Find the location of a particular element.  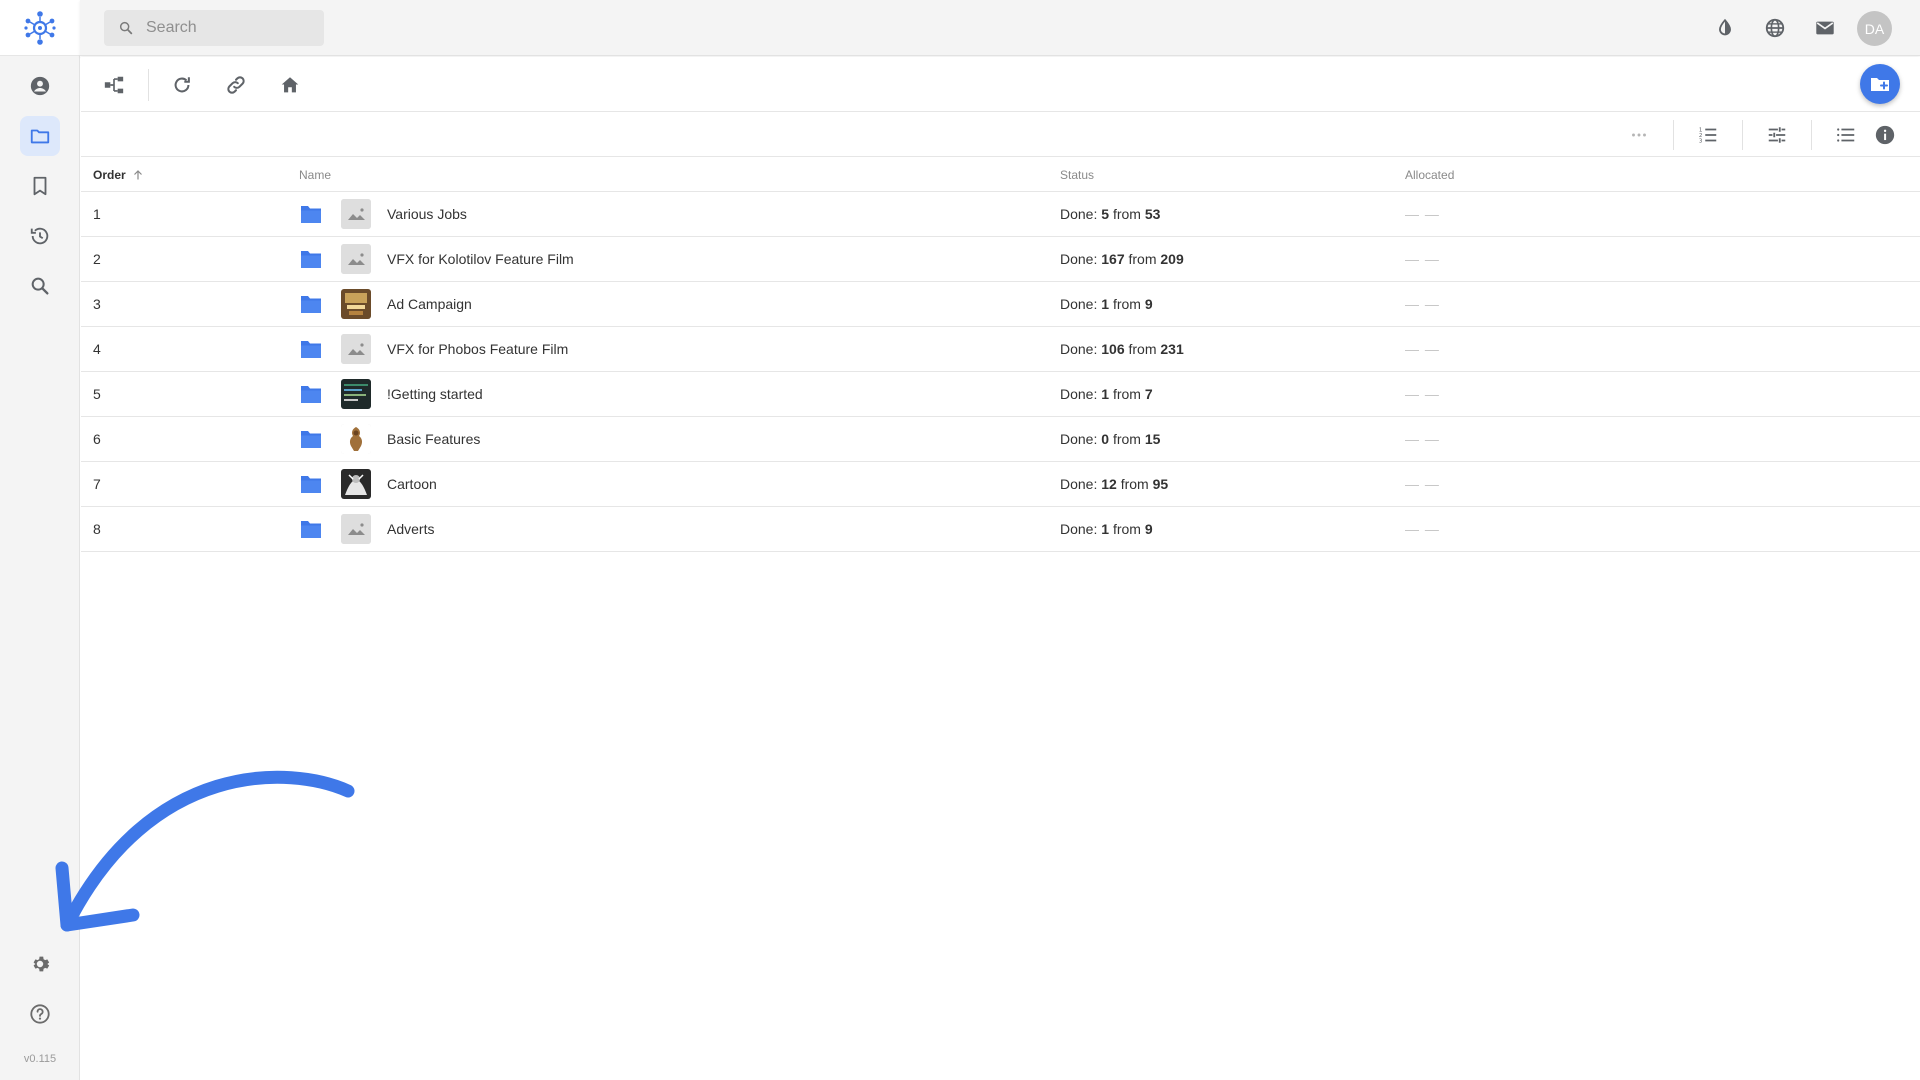

home-button is located at coordinates (290, 85).